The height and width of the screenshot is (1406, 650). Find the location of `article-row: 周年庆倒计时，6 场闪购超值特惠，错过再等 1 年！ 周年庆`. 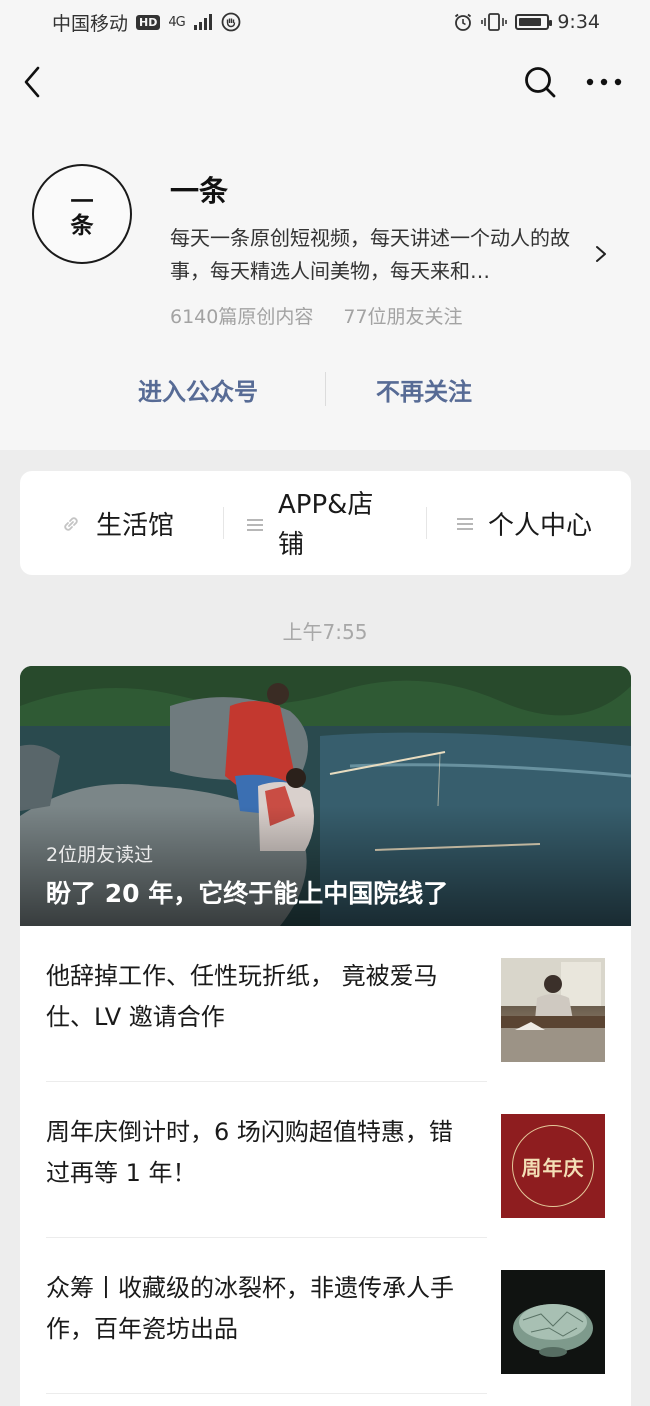

article-row: 周年庆倒计时，6 场闪购超值特惠，错过再等 1 年！ 周年庆 is located at coordinates (325, 1160).